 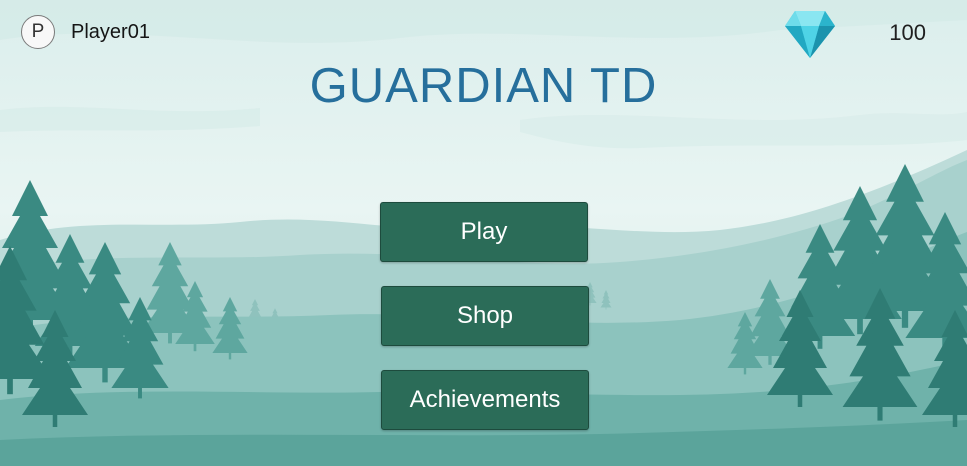 I want to click on game-title: GUARDIAN TD, so click(x=483, y=86).